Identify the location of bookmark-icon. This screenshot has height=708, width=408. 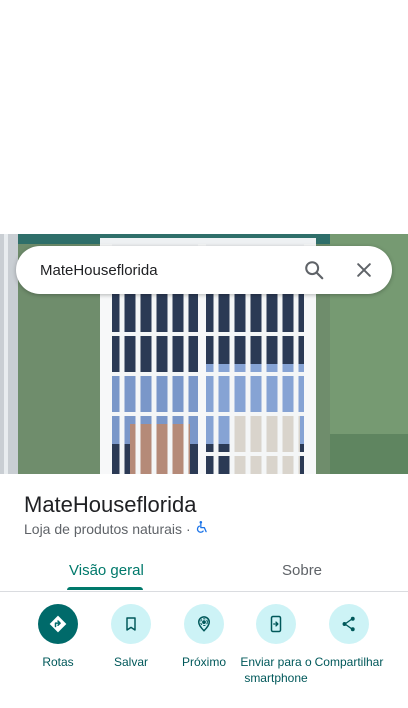
(131, 624).